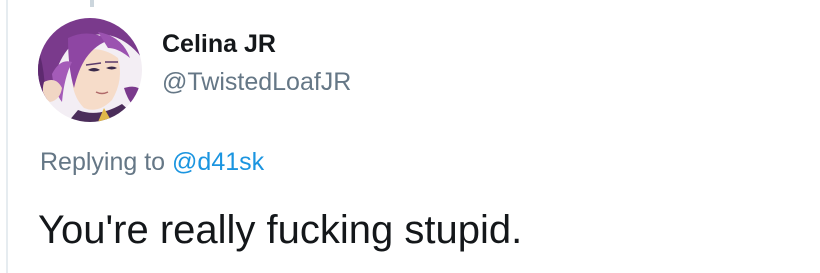 Image resolution: width=820 pixels, height=273 pixels. I want to click on avatar, so click(90, 70).